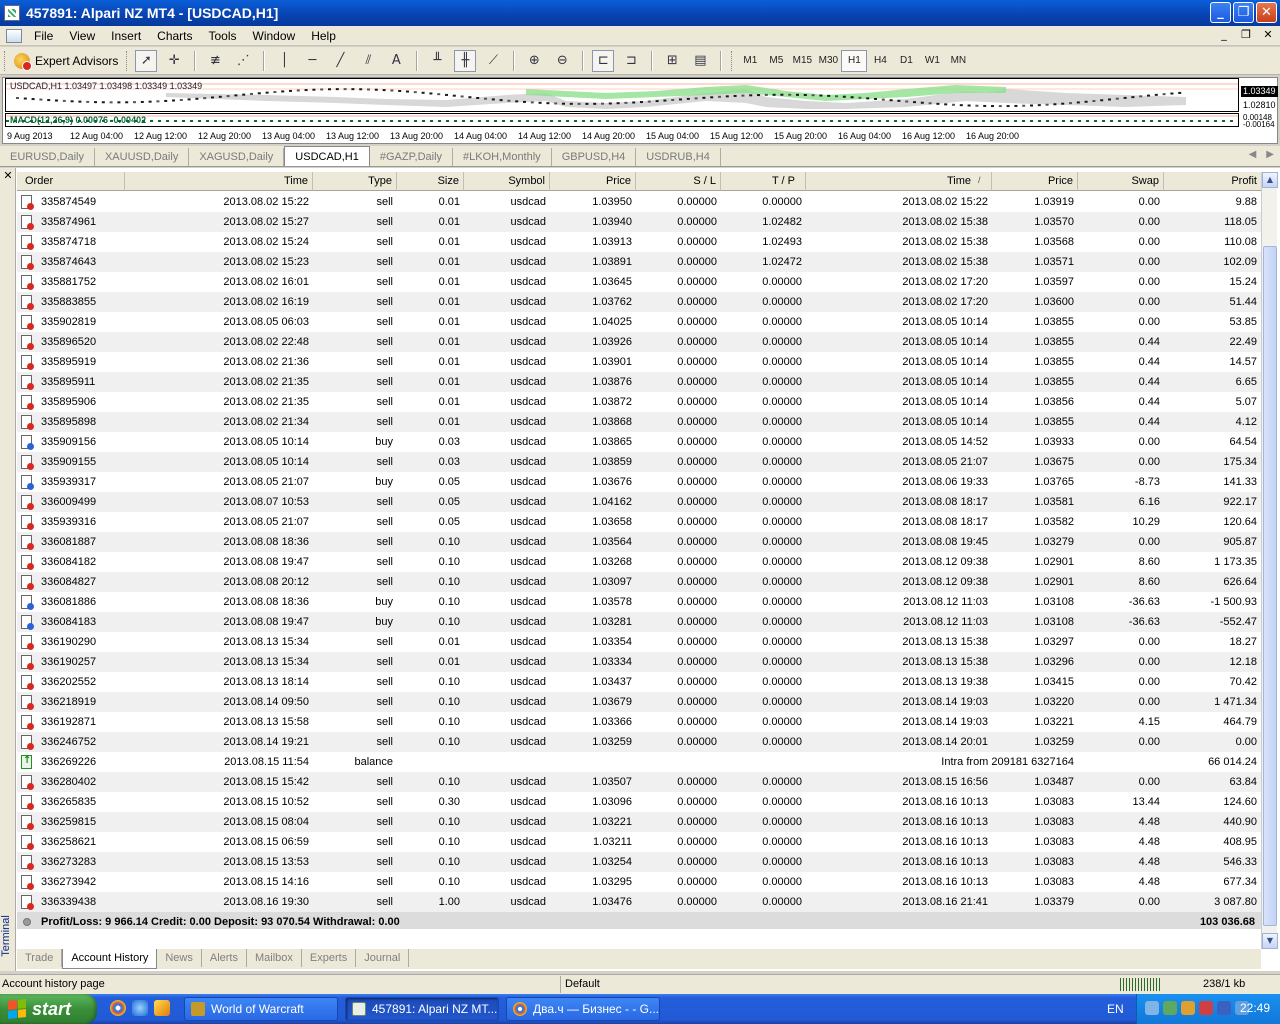 The height and width of the screenshot is (1024, 1280). What do you see at coordinates (110, 959) in the screenshot?
I see `tab-account-history: Account History` at bounding box center [110, 959].